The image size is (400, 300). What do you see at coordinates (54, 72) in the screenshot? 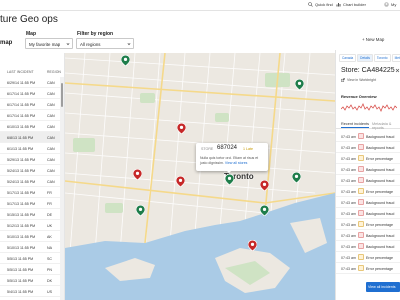
I see `column-header-region: REGION` at bounding box center [54, 72].